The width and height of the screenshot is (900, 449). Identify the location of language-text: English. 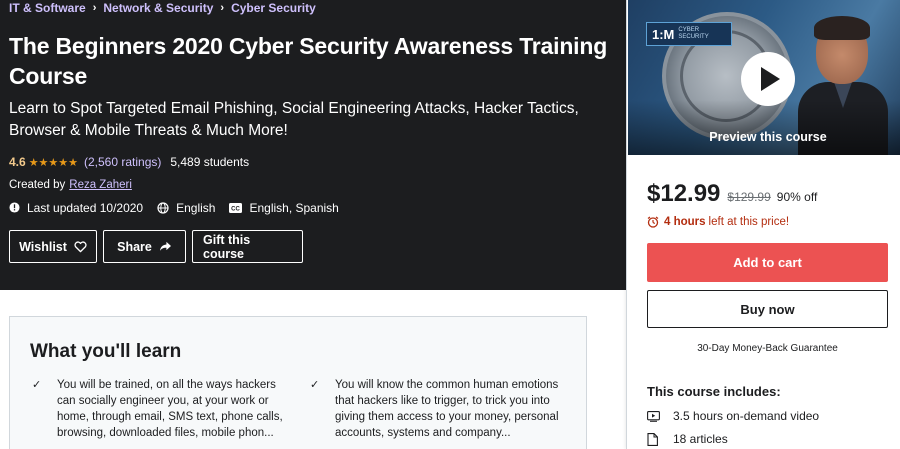
(196, 207).